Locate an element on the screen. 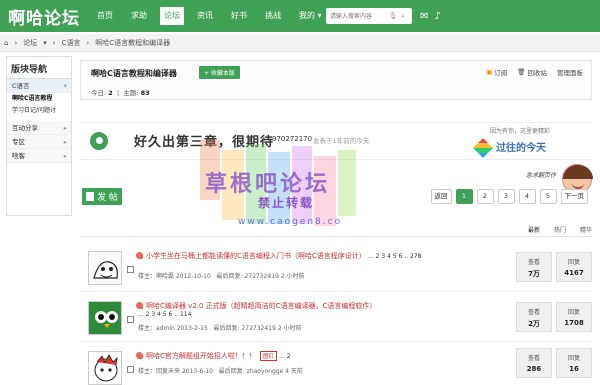  thread-date: 2013-6-10 is located at coordinates (197, 371).